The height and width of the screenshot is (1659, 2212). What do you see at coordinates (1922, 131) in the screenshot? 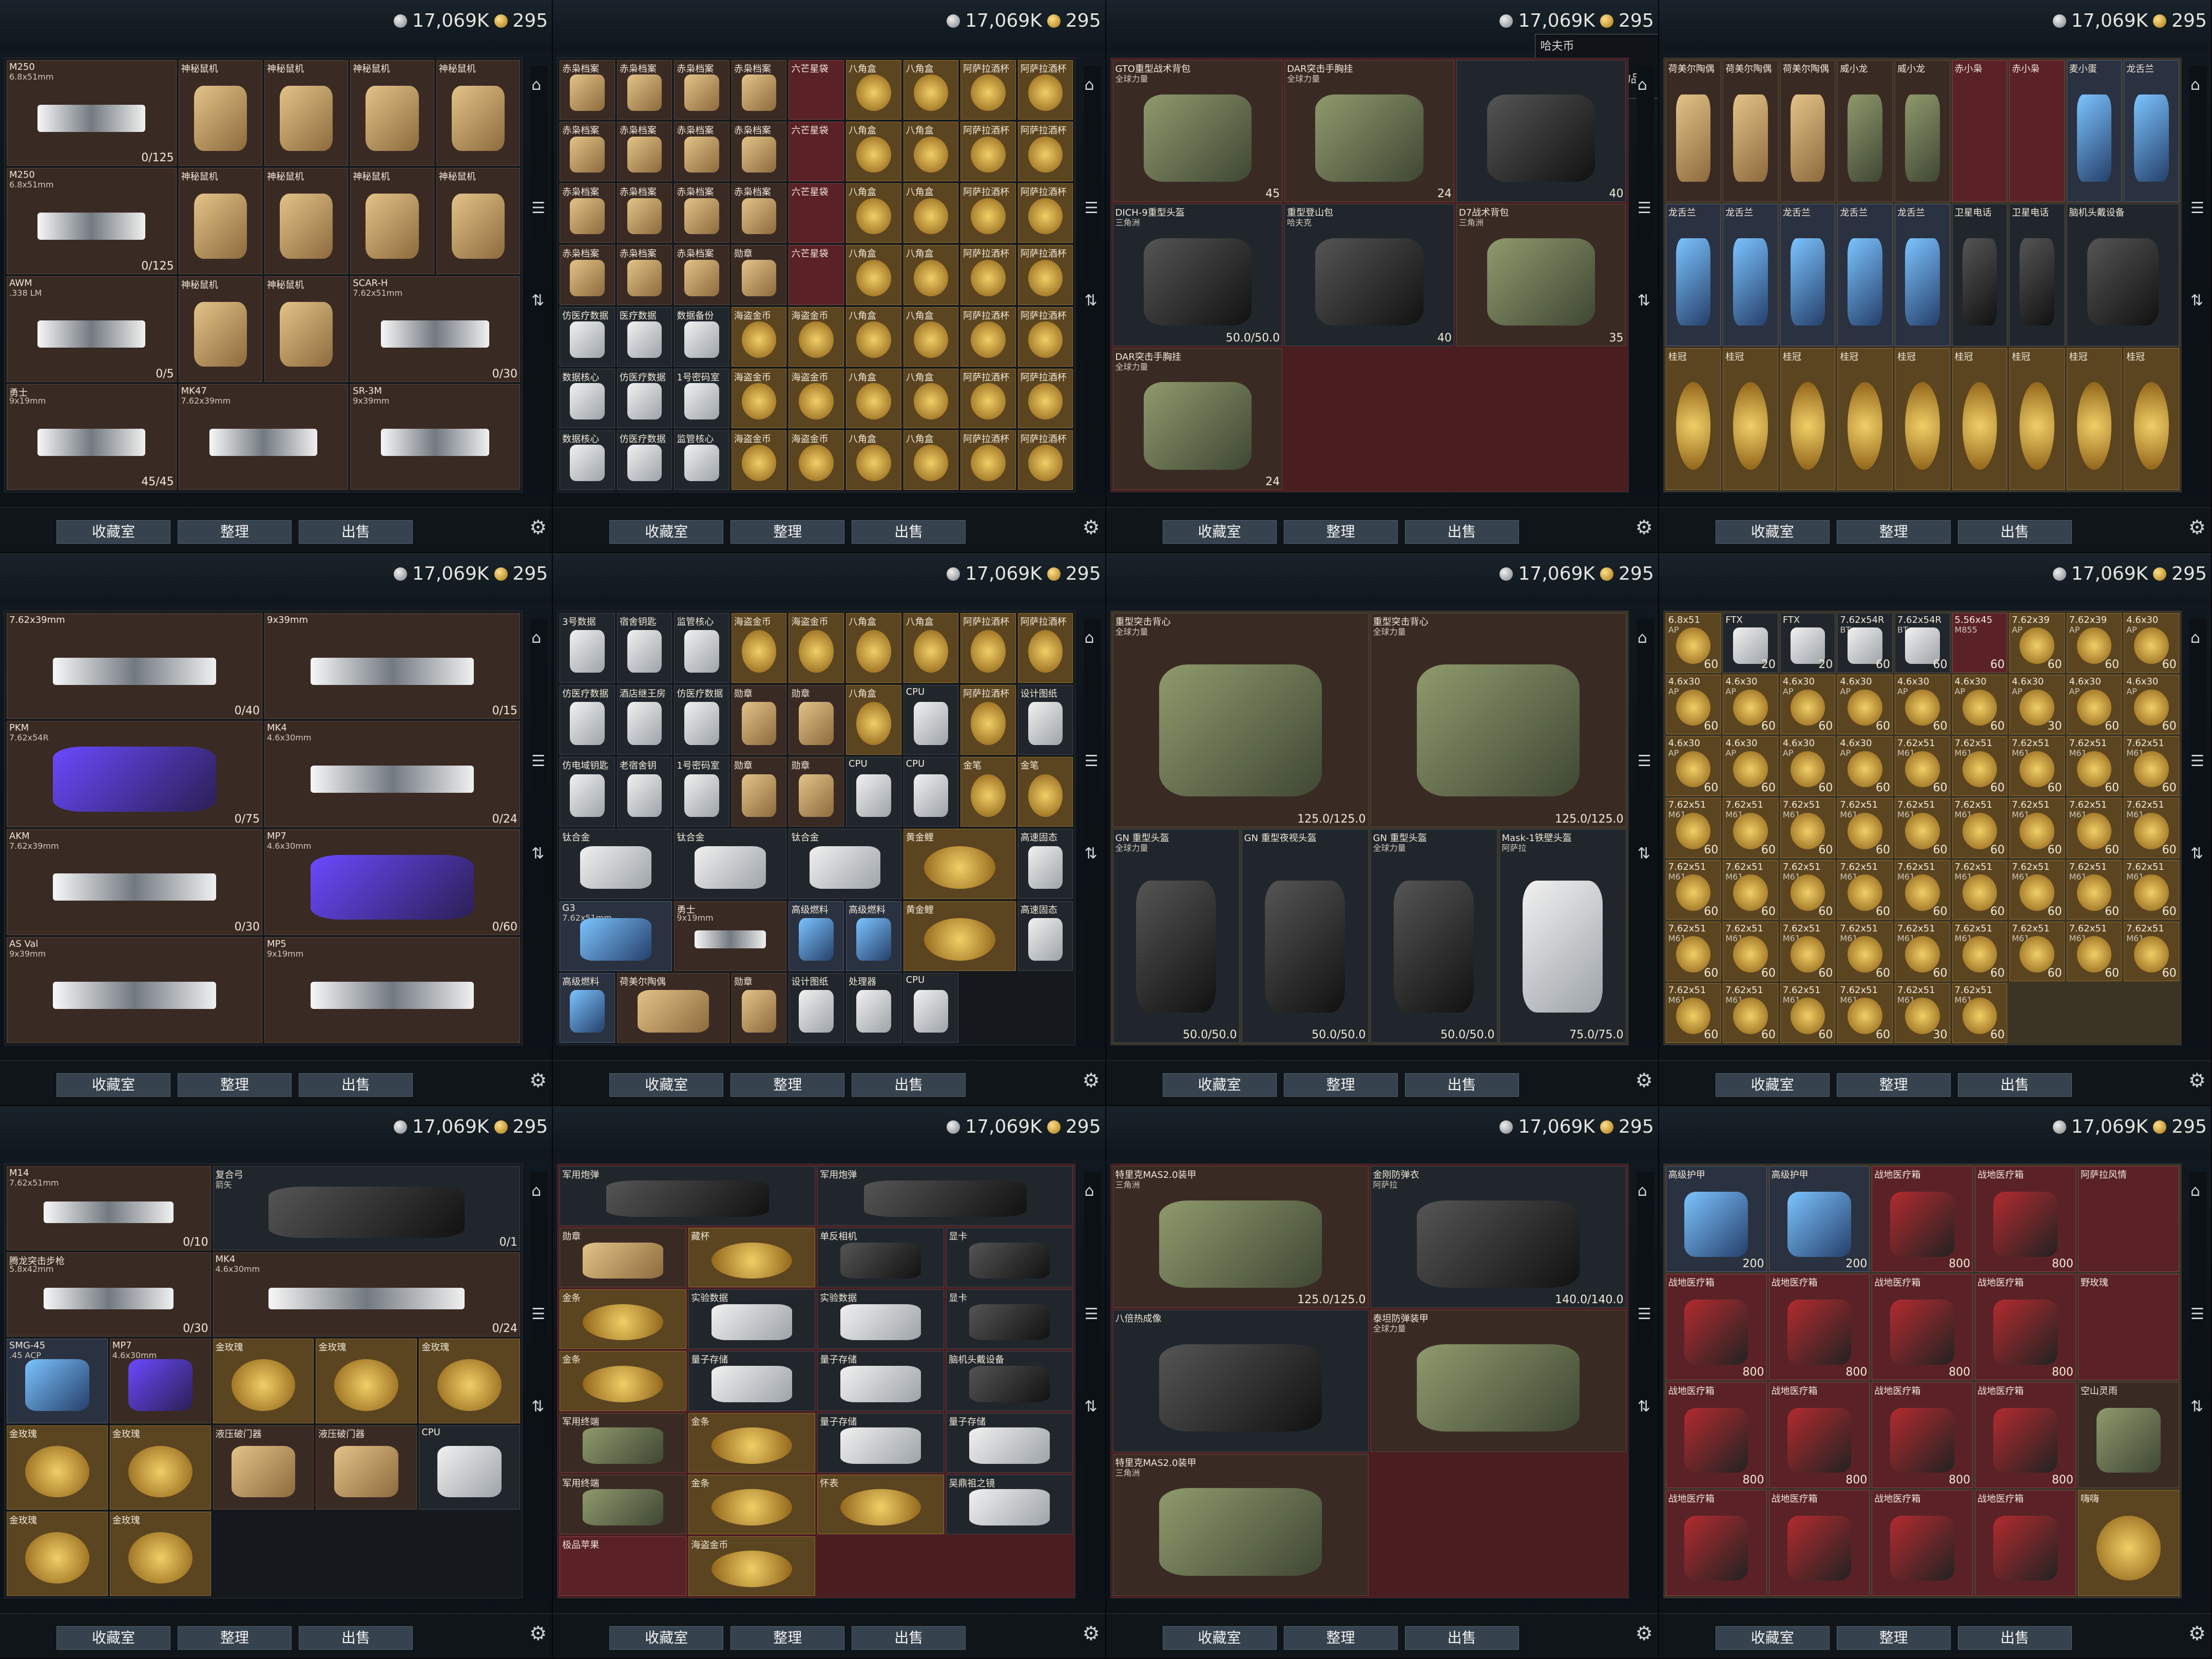
I see `inventory-slot: 威小龙` at bounding box center [1922, 131].